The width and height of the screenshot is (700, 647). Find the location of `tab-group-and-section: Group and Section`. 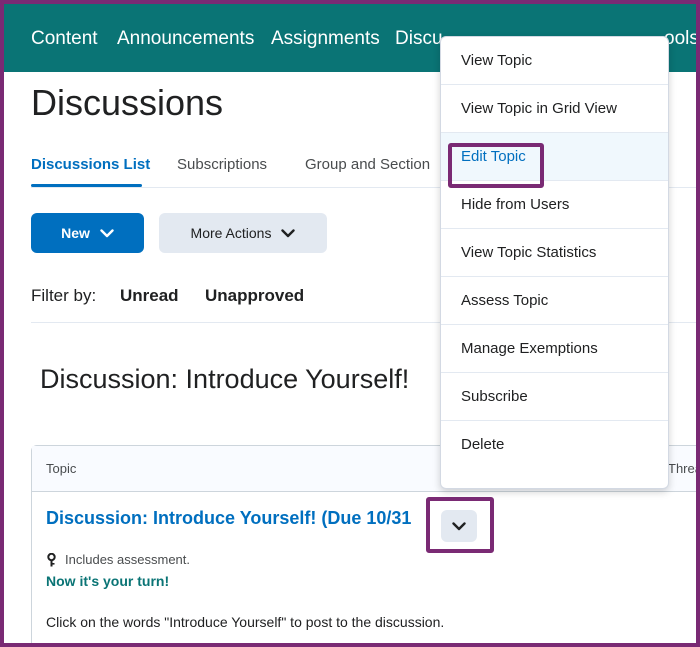

tab-group-and-section: Group and Section is located at coordinates (367, 164).